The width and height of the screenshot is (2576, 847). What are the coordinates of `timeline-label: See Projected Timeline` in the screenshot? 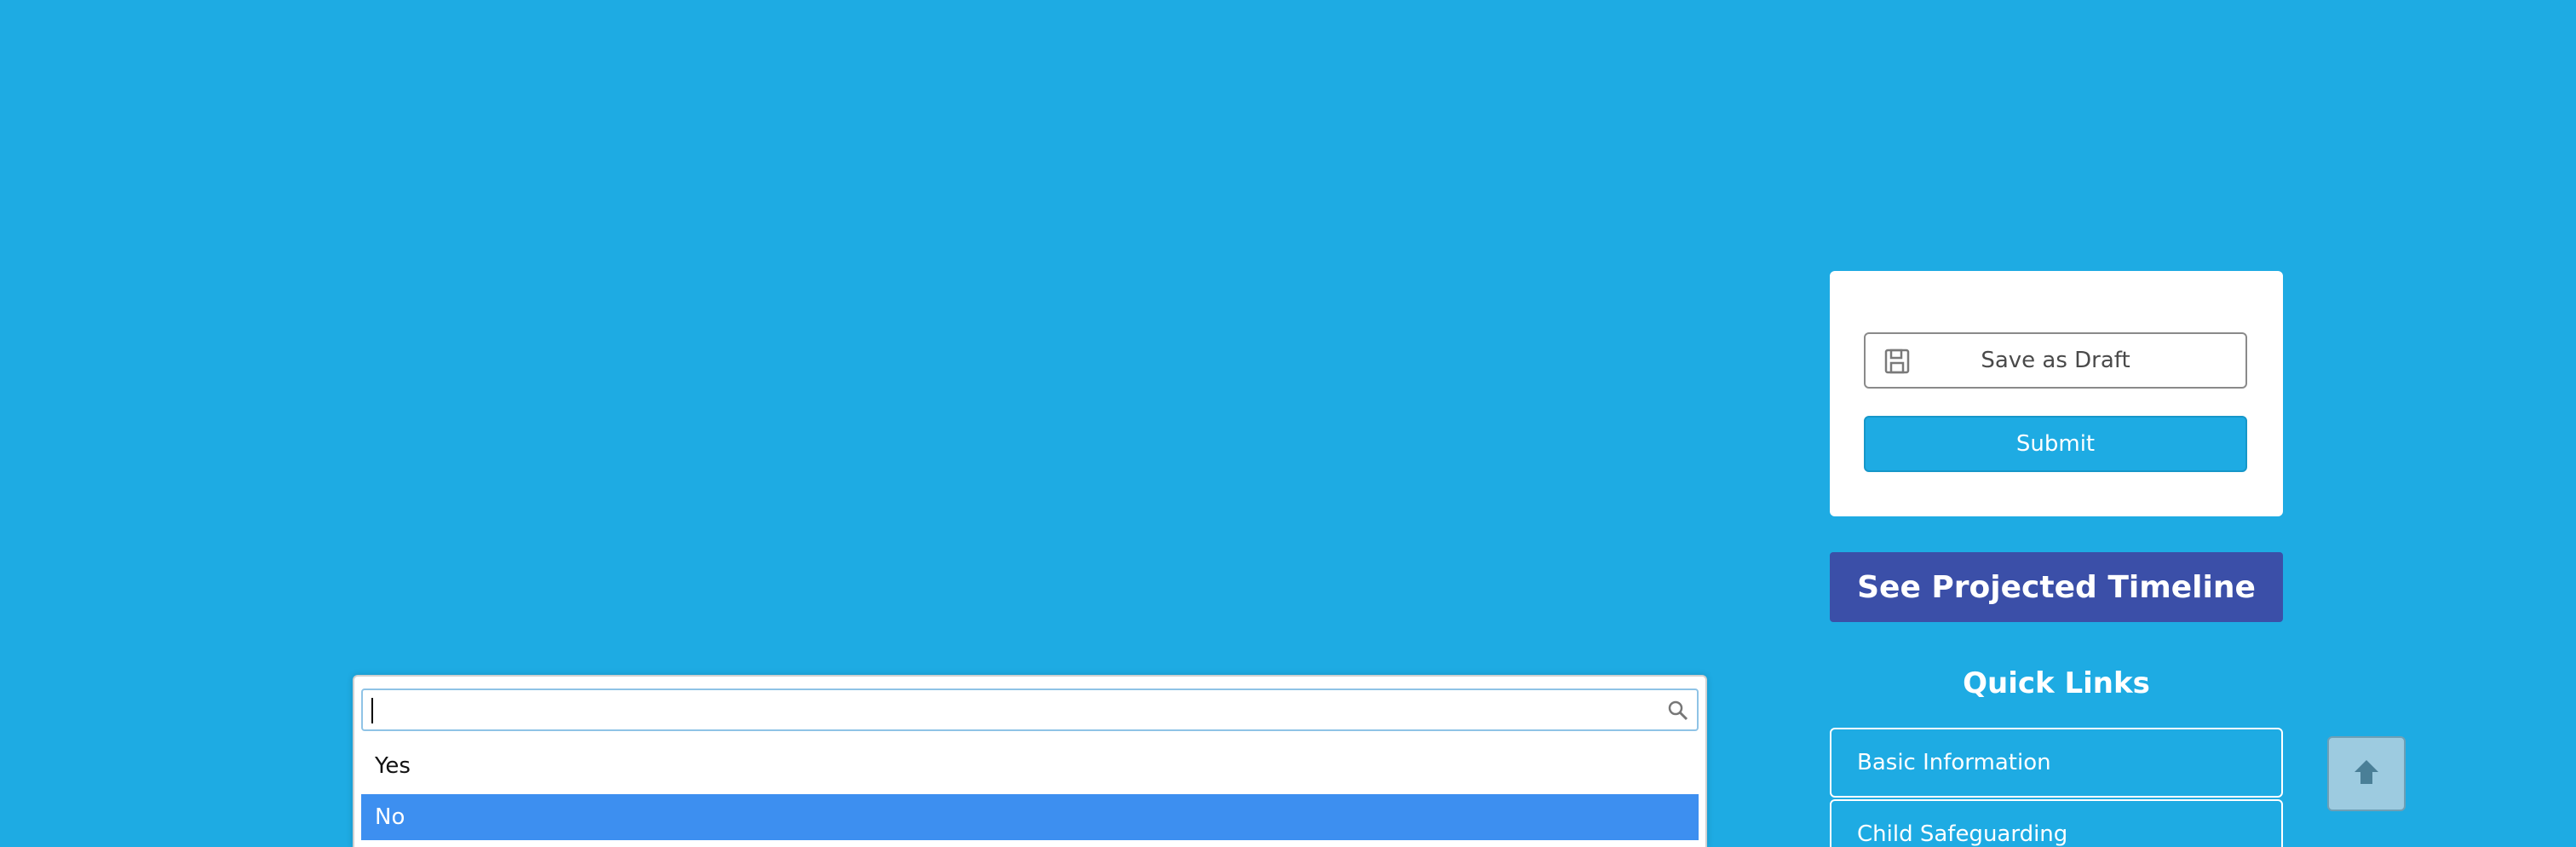 It's located at (2056, 587).